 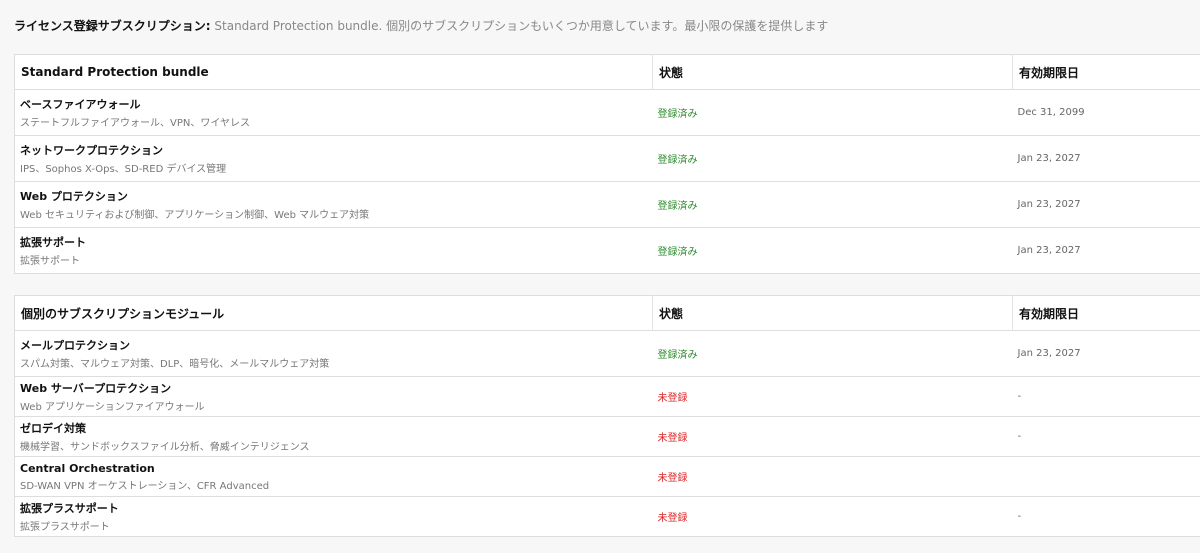 What do you see at coordinates (50, 261) in the screenshot?
I see `subscription-desc: 拡張サポート` at bounding box center [50, 261].